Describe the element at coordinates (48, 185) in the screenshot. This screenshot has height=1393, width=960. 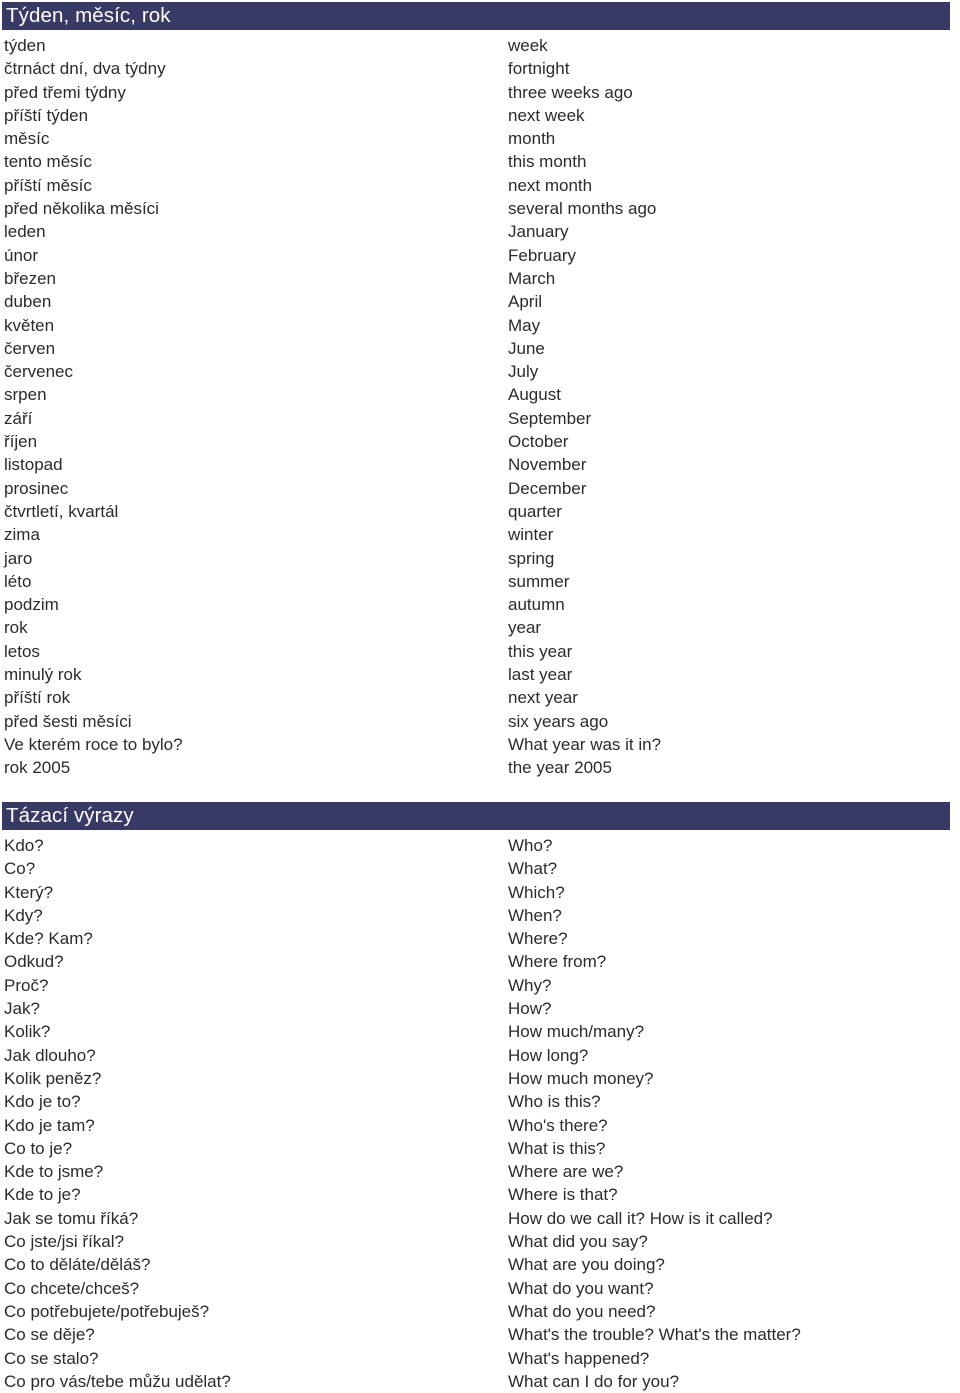
I see `phrase-czech: příští měsíc` at that location.